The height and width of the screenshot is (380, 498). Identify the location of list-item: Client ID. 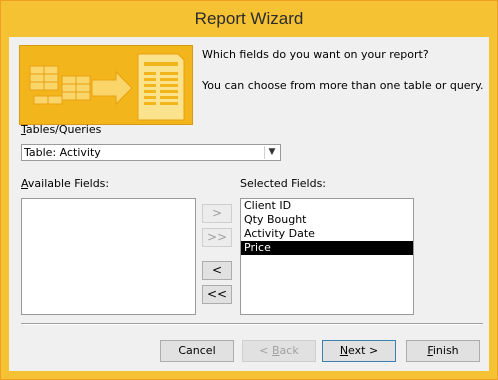
(327, 206).